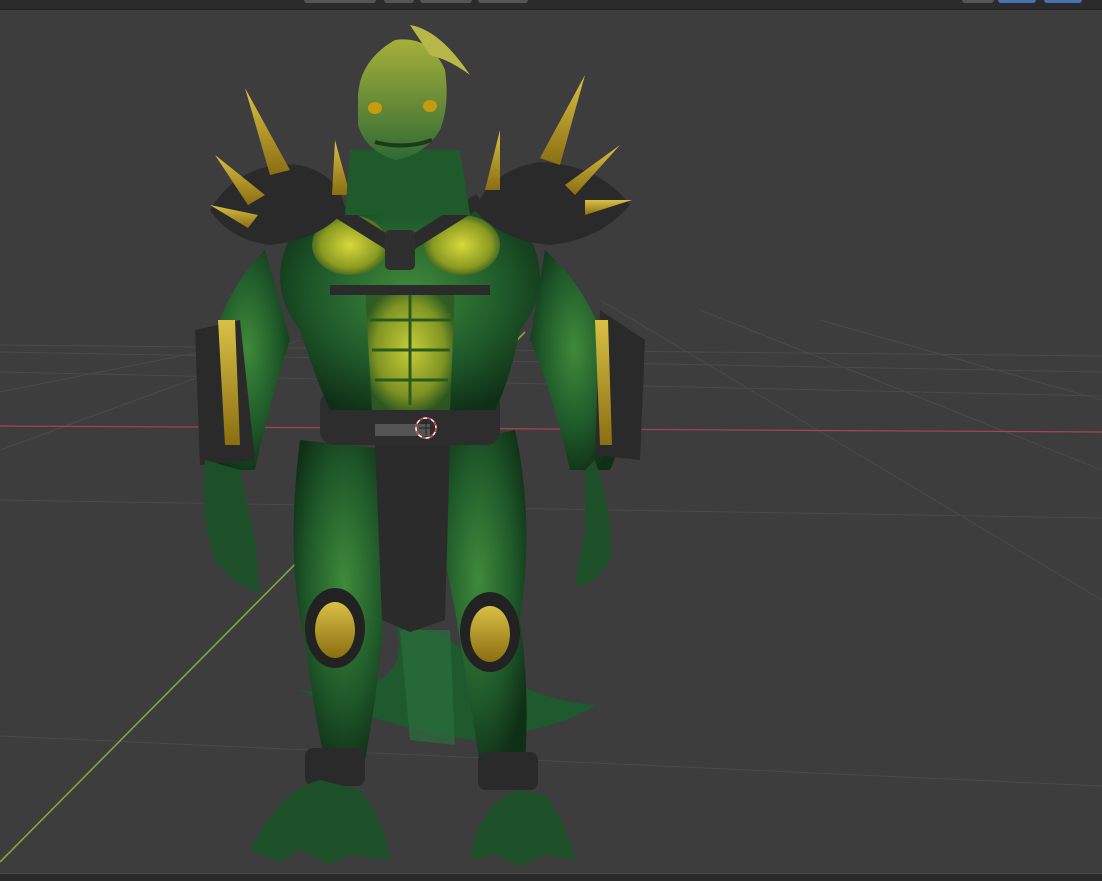  I want to click on viewport-footer, so click(551, 877).